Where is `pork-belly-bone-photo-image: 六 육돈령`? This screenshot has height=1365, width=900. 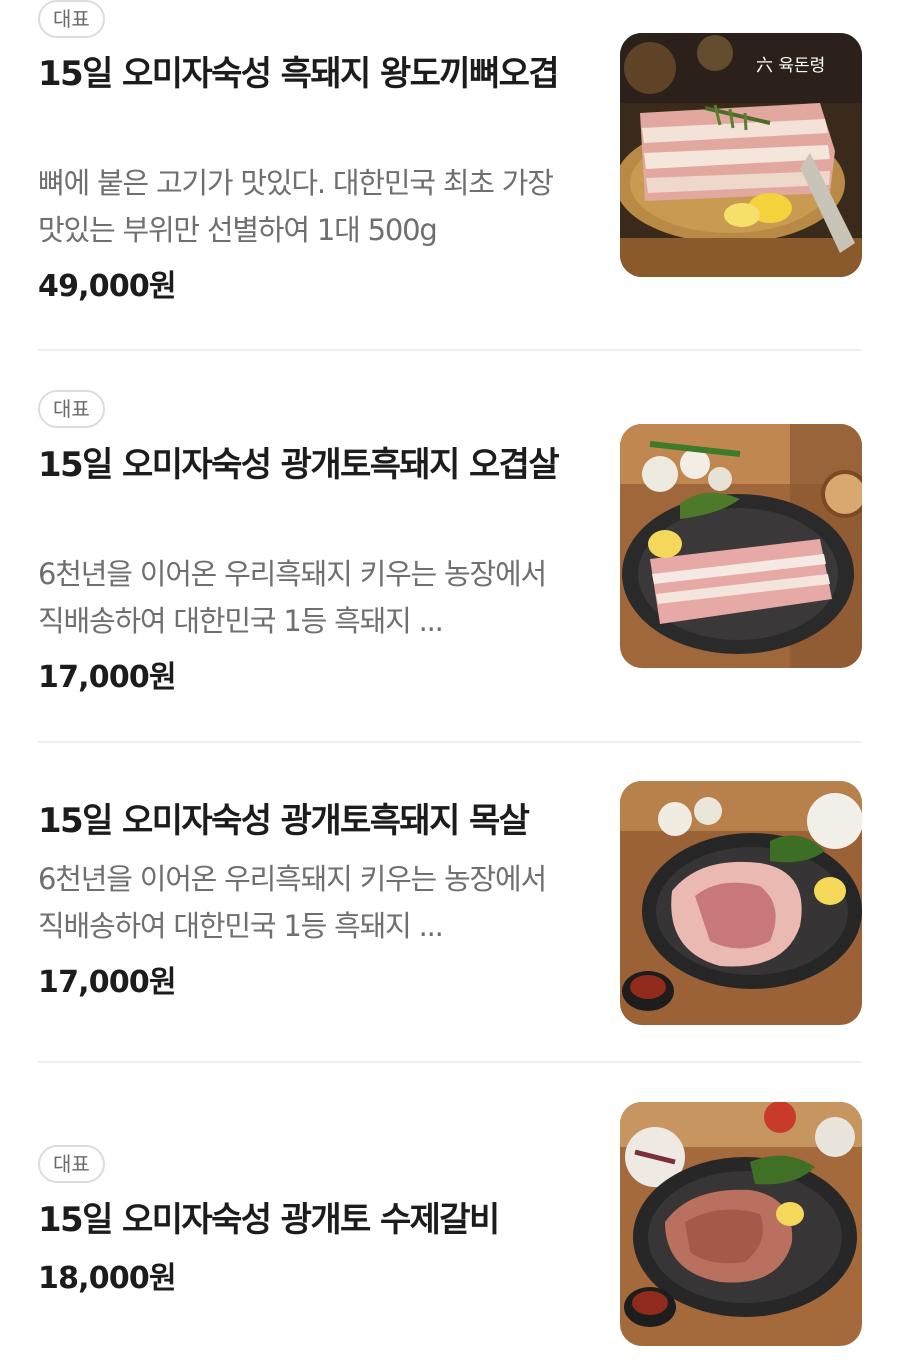
pork-belly-bone-photo-image: 六 육돈령 is located at coordinates (741, 155).